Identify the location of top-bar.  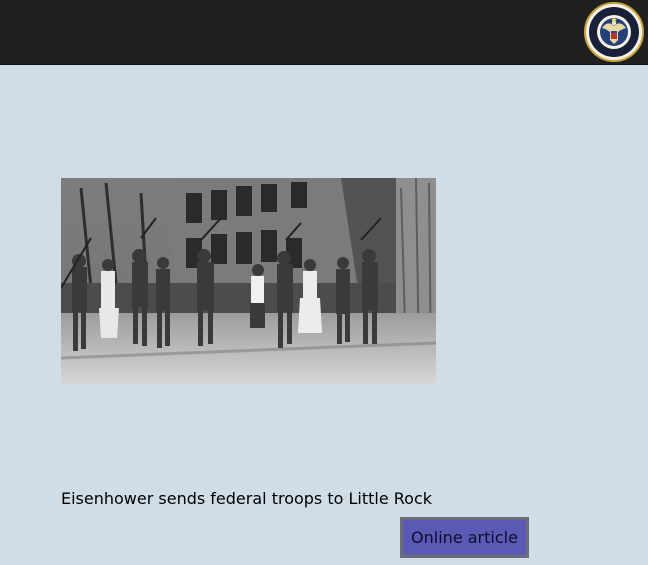
(324, 32).